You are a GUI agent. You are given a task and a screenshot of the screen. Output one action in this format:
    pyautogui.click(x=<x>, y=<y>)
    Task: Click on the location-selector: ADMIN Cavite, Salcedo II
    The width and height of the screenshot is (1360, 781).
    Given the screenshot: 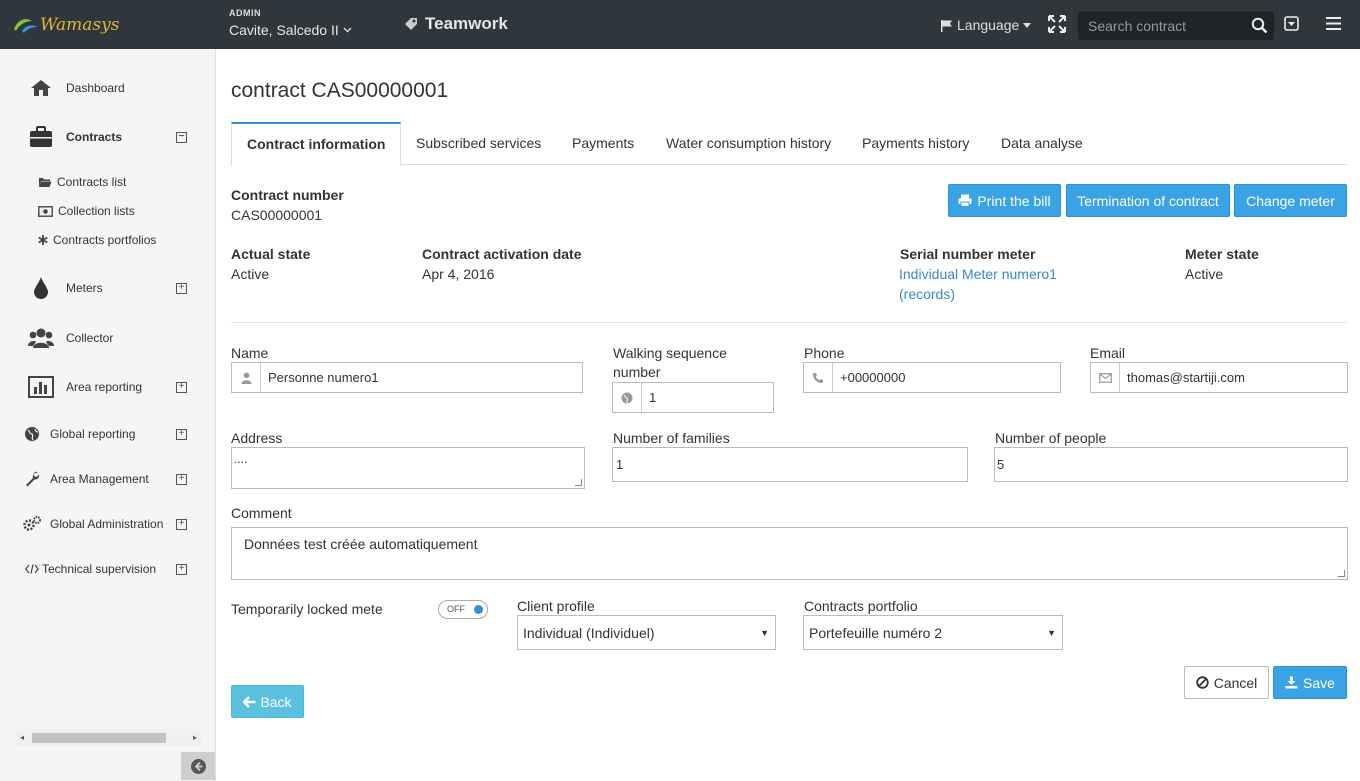 What is the action you would take?
    pyautogui.click(x=290, y=23)
    